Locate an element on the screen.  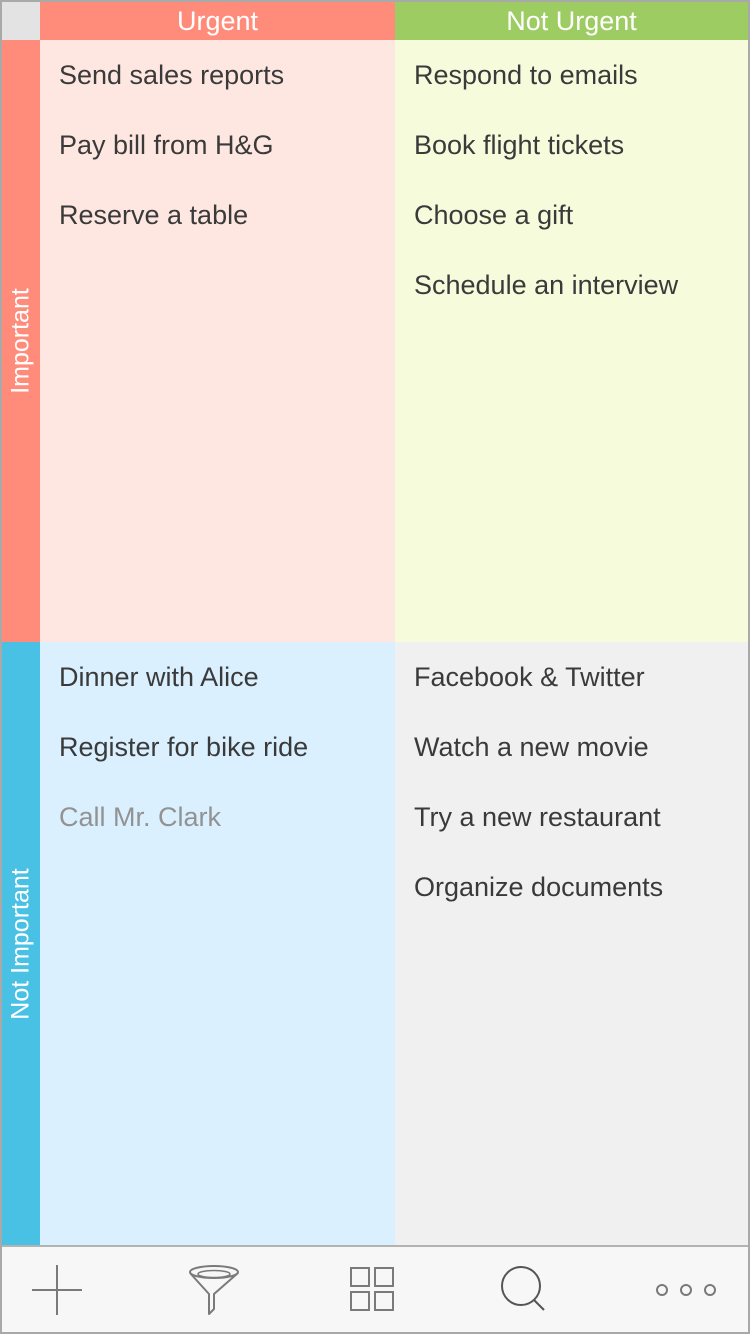
task-item: Send sales reports is located at coordinates (227, 93).